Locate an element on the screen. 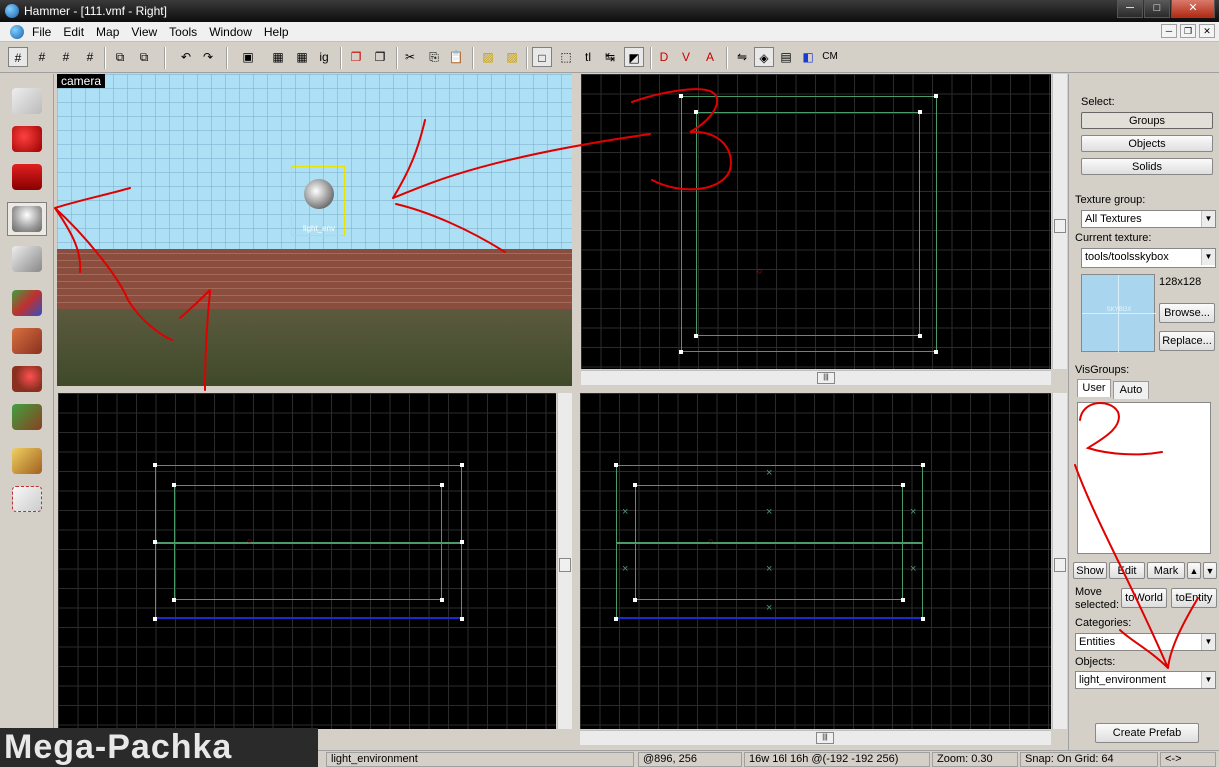 The image size is (1219, 767). visgroup-mark-button: Mark is located at coordinates (1166, 570).